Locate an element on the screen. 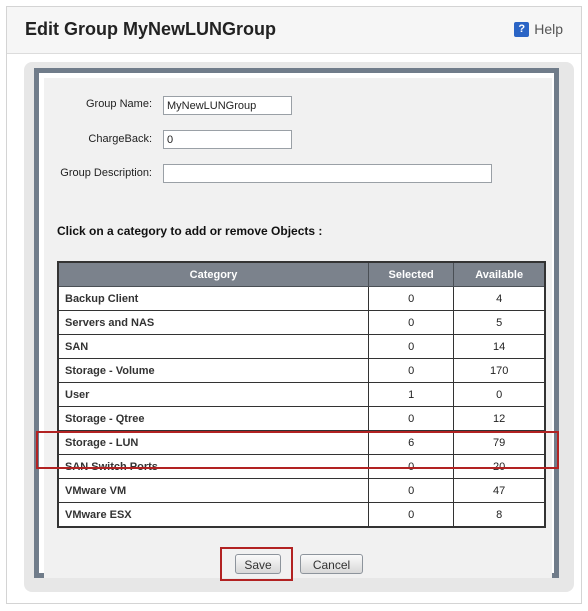 The width and height of the screenshot is (588, 611). available-cell: 170 is located at coordinates (499, 370).